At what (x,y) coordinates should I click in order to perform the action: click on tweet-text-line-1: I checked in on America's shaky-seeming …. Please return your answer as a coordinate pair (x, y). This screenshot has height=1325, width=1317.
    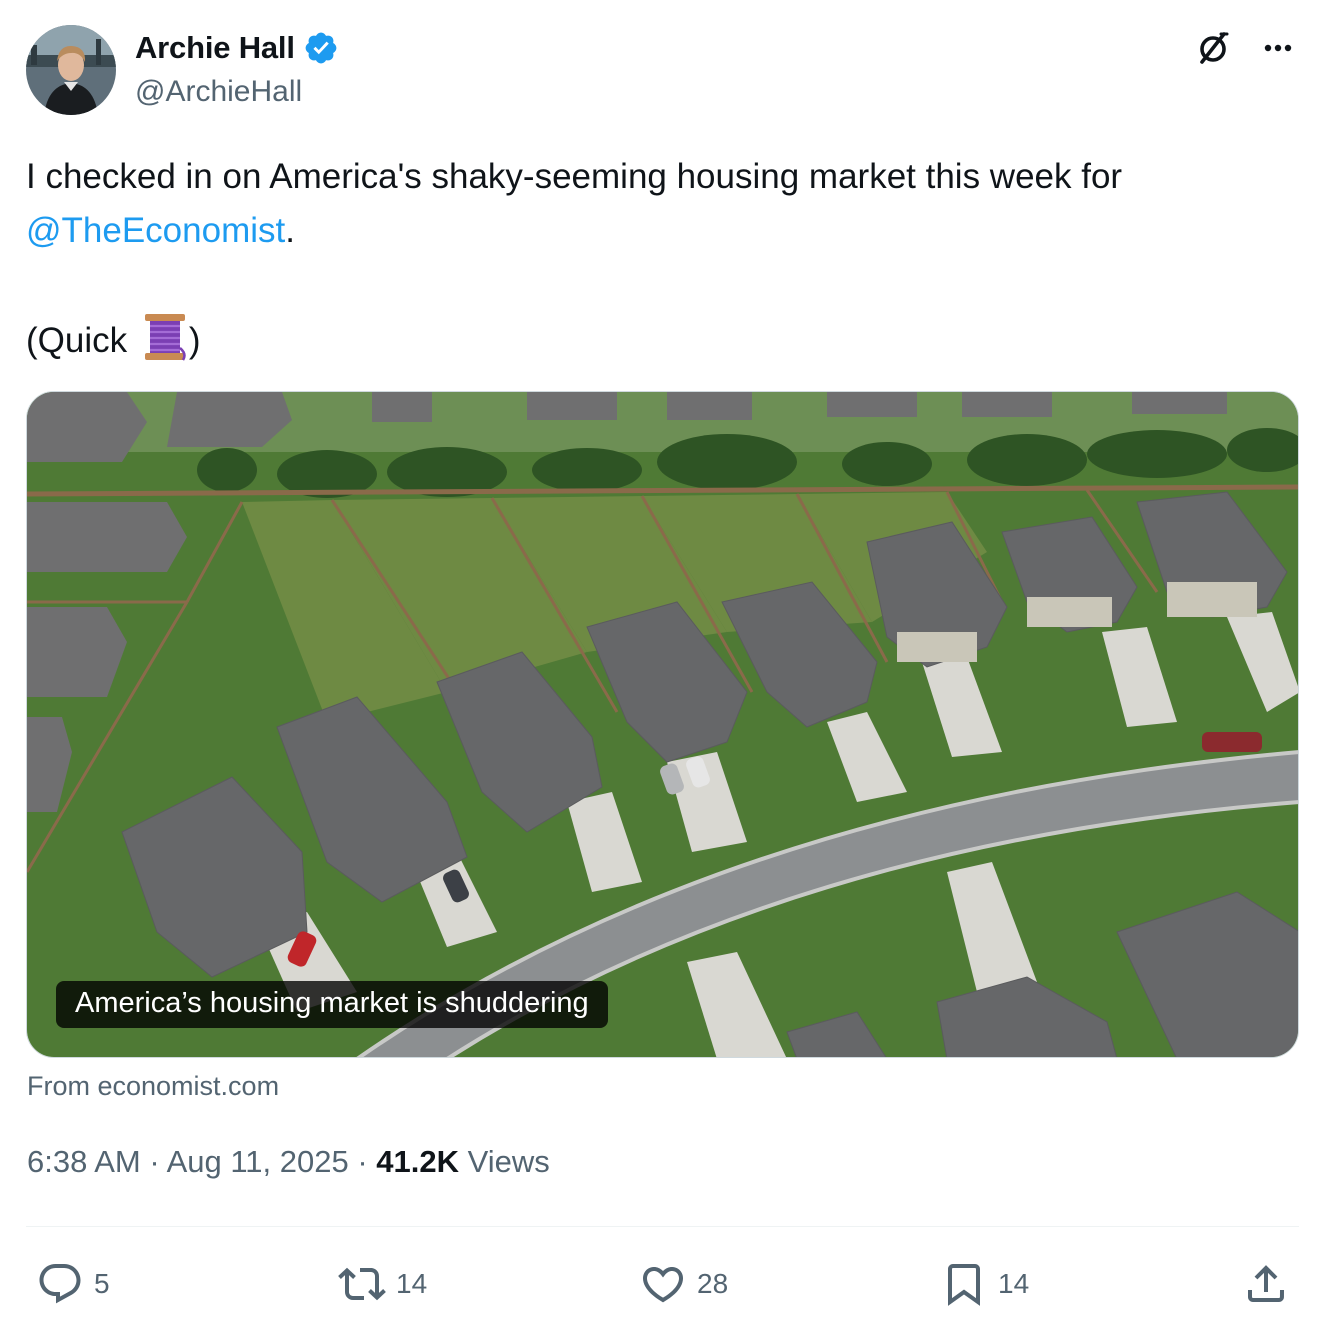
    Looking at the image, I should click on (574, 176).